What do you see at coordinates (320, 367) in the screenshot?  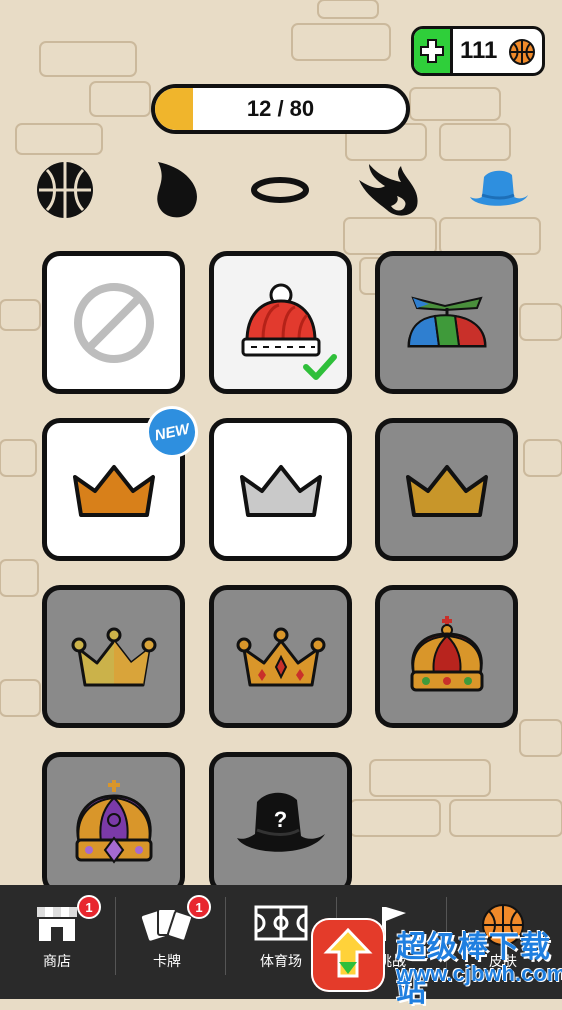 I see `selected-check-icon` at bounding box center [320, 367].